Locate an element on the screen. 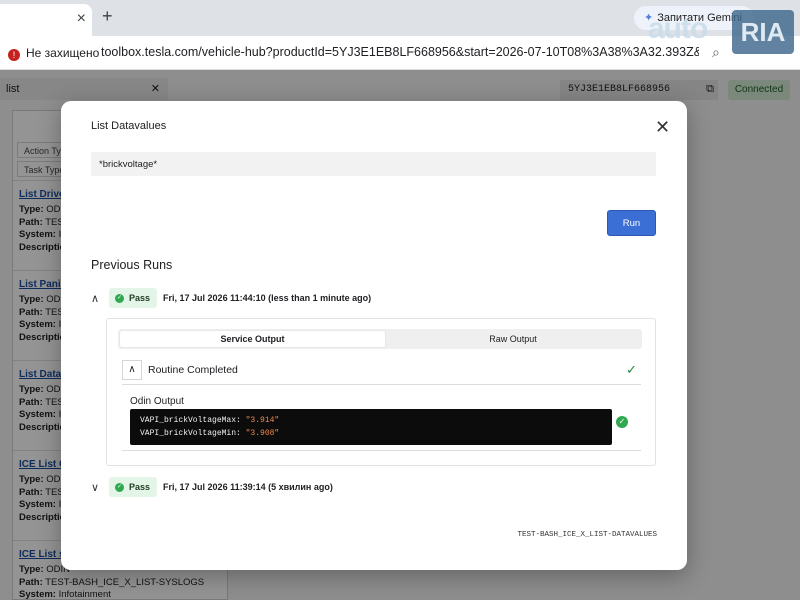 Image resolution: width=800 pixels, height=600 pixels. watermark-ria-text: RIA is located at coordinates (763, 32).